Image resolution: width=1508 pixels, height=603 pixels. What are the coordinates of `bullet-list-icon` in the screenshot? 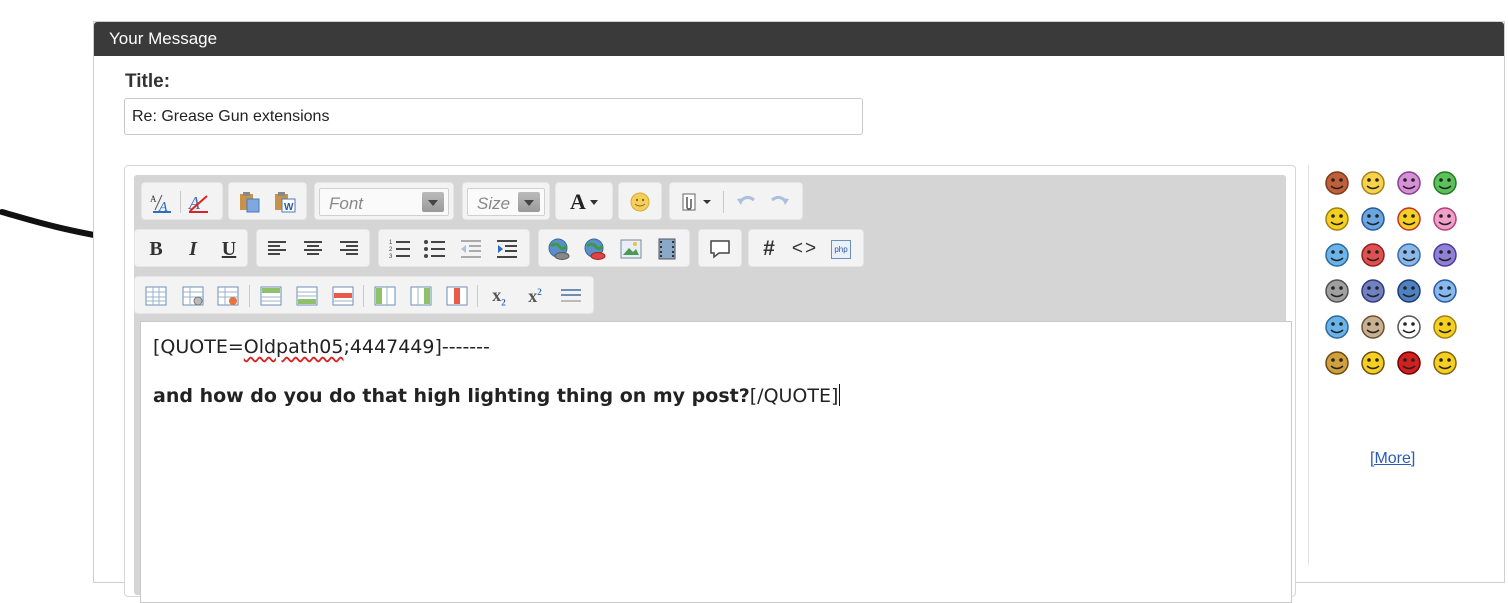 It's located at (435, 249).